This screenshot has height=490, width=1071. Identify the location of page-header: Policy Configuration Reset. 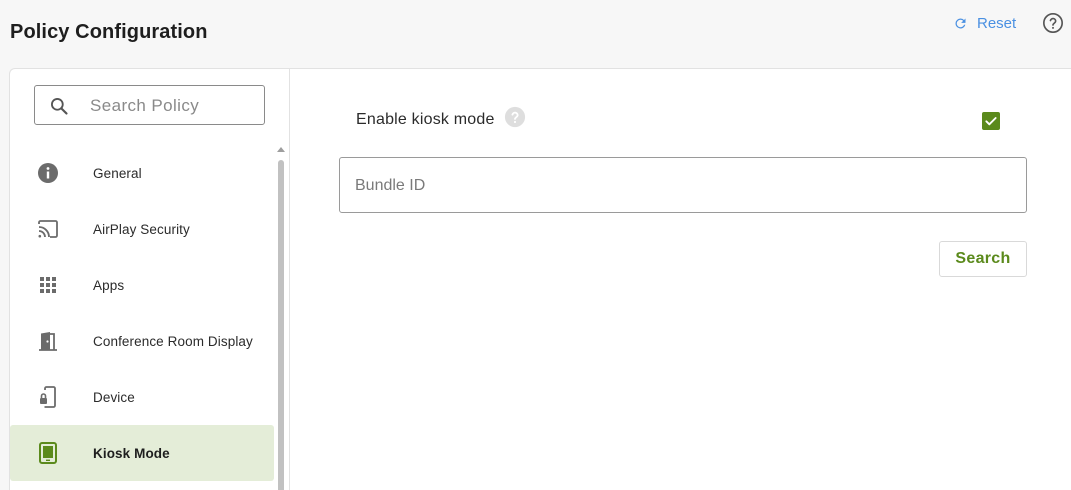
(535, 34).